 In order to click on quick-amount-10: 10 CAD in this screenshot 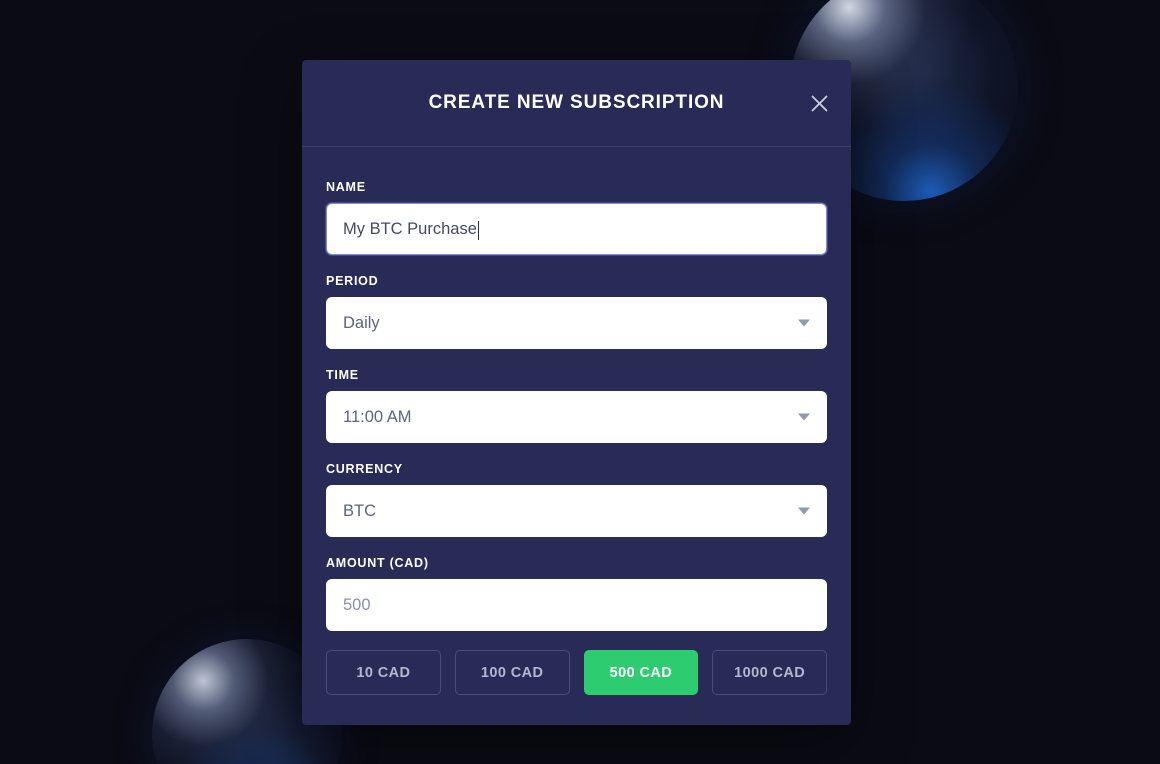, I will do `click(383, 672)`.